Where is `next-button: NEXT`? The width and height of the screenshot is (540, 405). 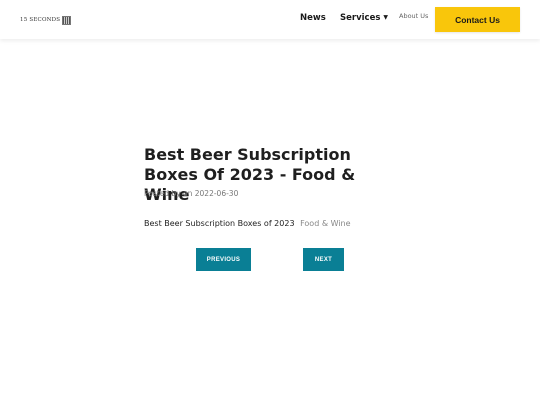
next-button: NEXT is located at coordinates (323, 259).